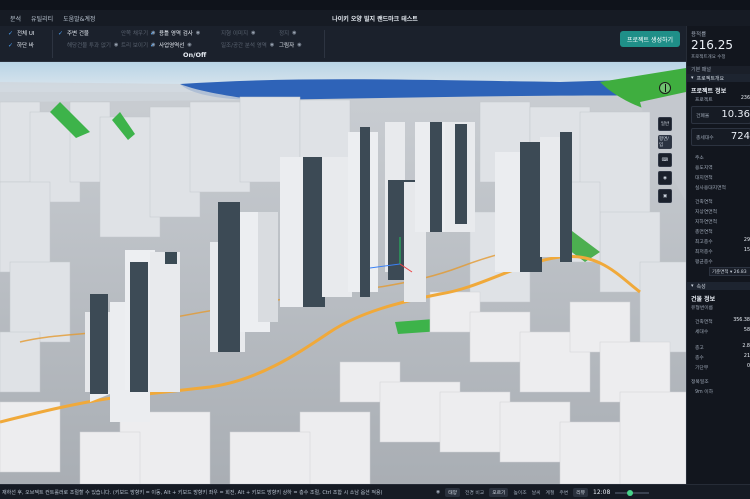 The width and height of the screenshot is (750, 499). I want to click on toggle-label: 용틀 영역 검사, so click(176, 34).